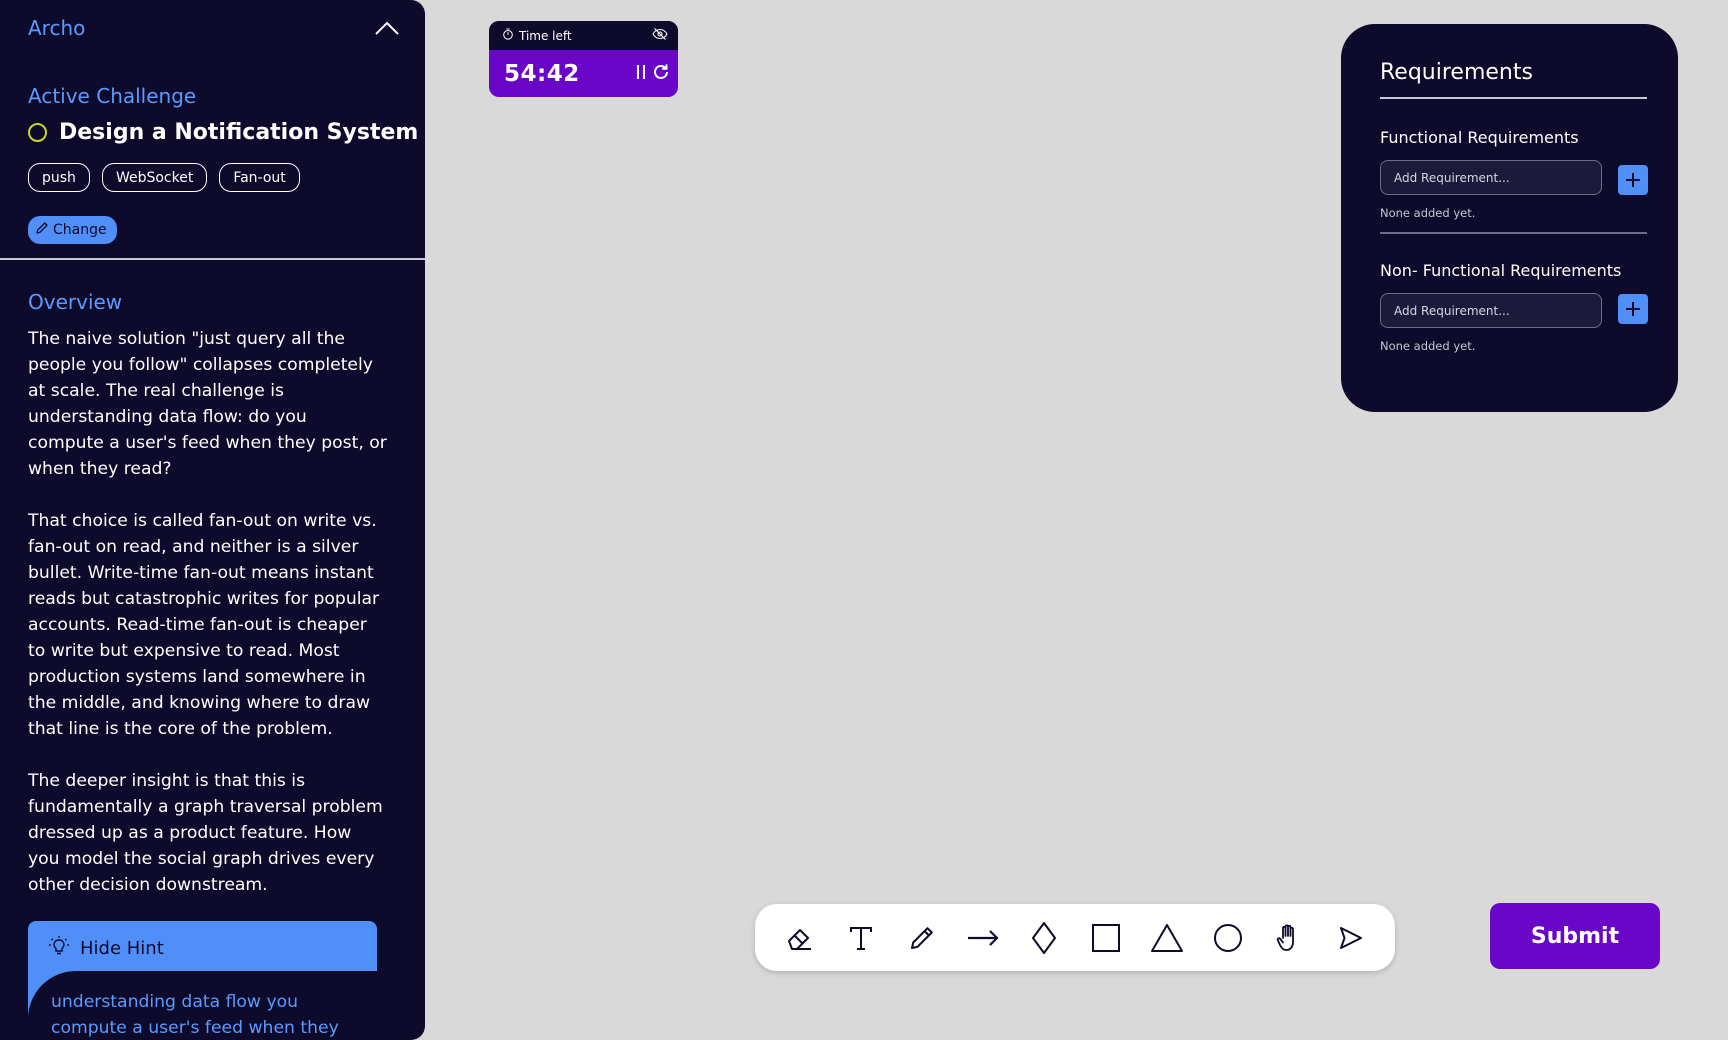 The image size is (1728, 1040). Describe the element at coordinates (861, 938) in the screenshot. I see `text-icon` at that location.